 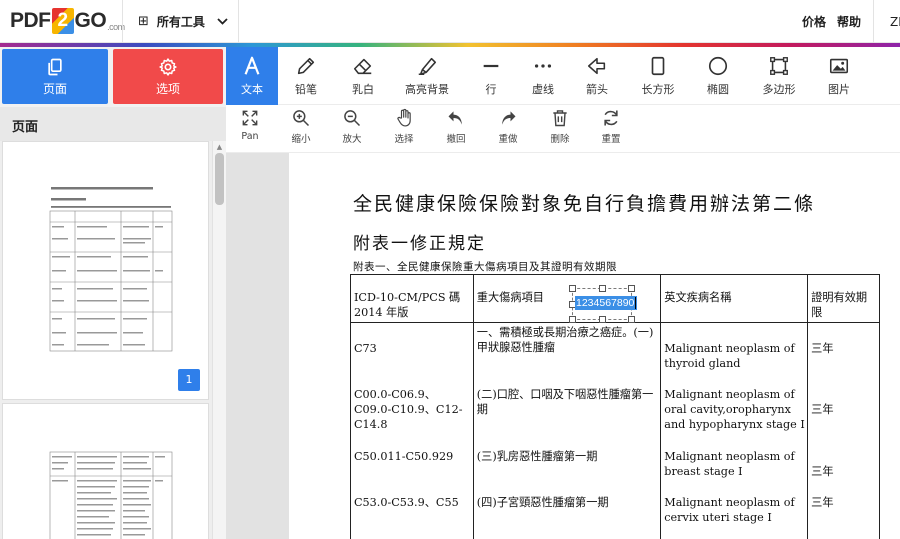 I want to click on pdf2go-logo: PDF 2 GO .com, so click(x=67, y=21).